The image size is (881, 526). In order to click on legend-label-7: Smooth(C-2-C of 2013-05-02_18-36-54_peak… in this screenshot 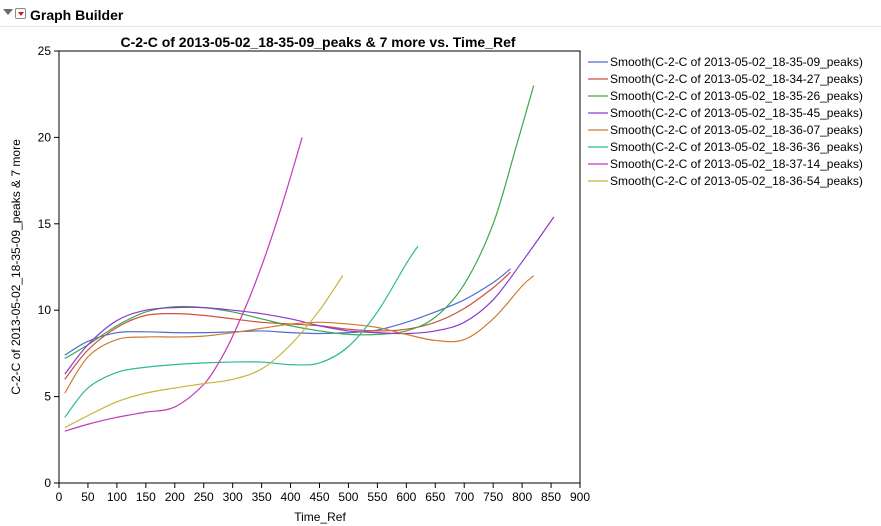, I will do `click(736, 181)`.